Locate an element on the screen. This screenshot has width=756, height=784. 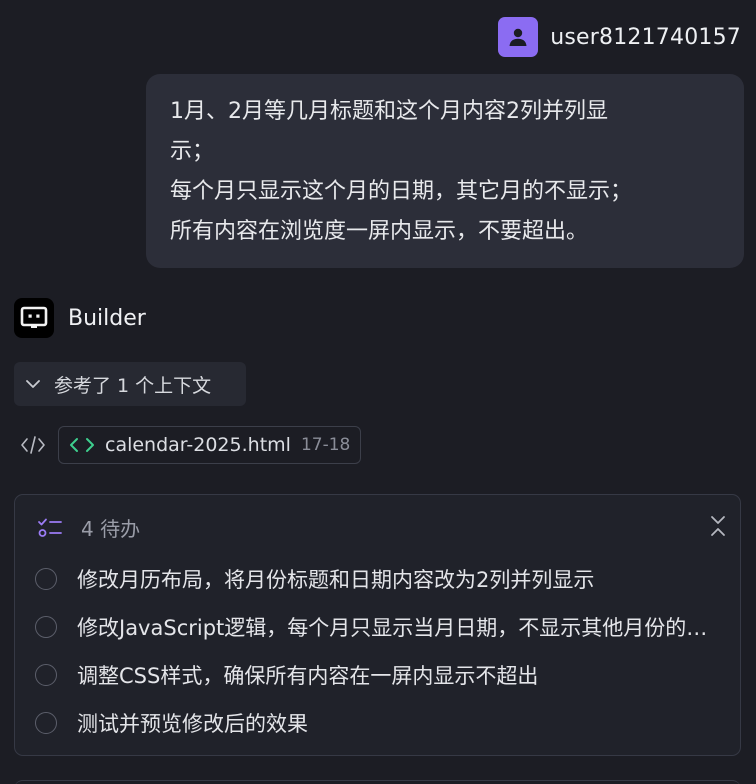
assistant-name: Builder is located at coordinates (107, 318).